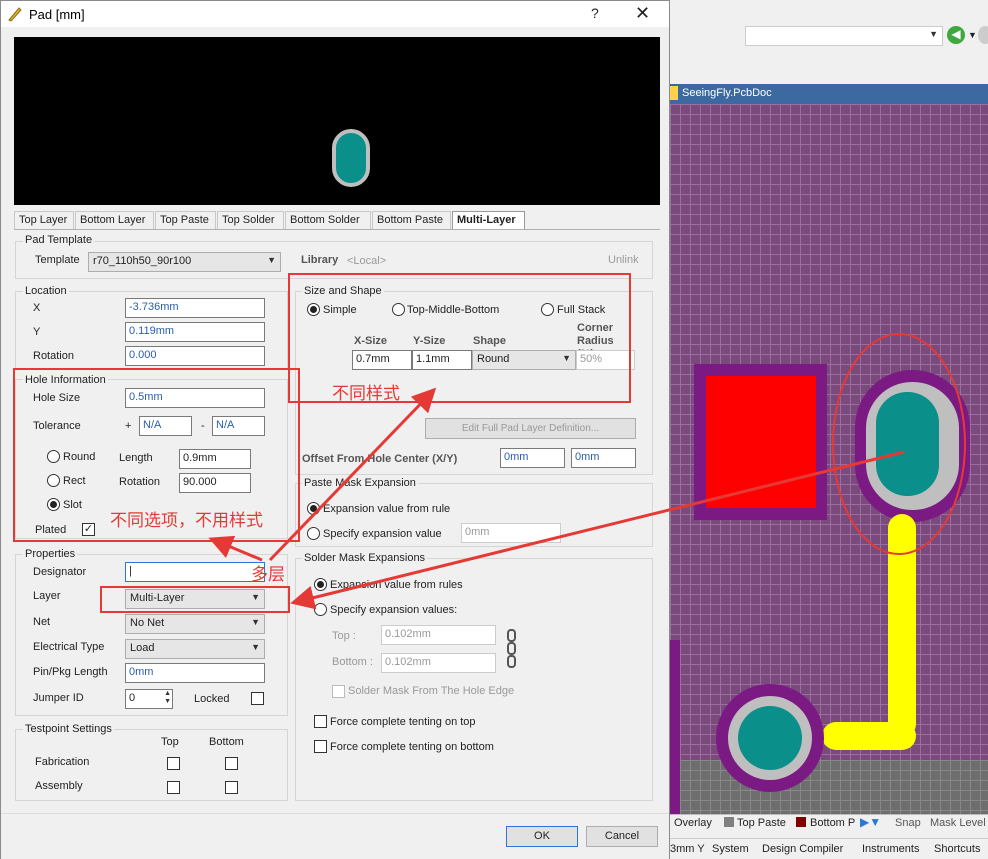 Image resolution: width=988 pixels, height=859 pixels. What do you see at coordinates (320, 746) in the screenshot?
I see `tent-bottom-checkbox` at bounding box center [320, 746].